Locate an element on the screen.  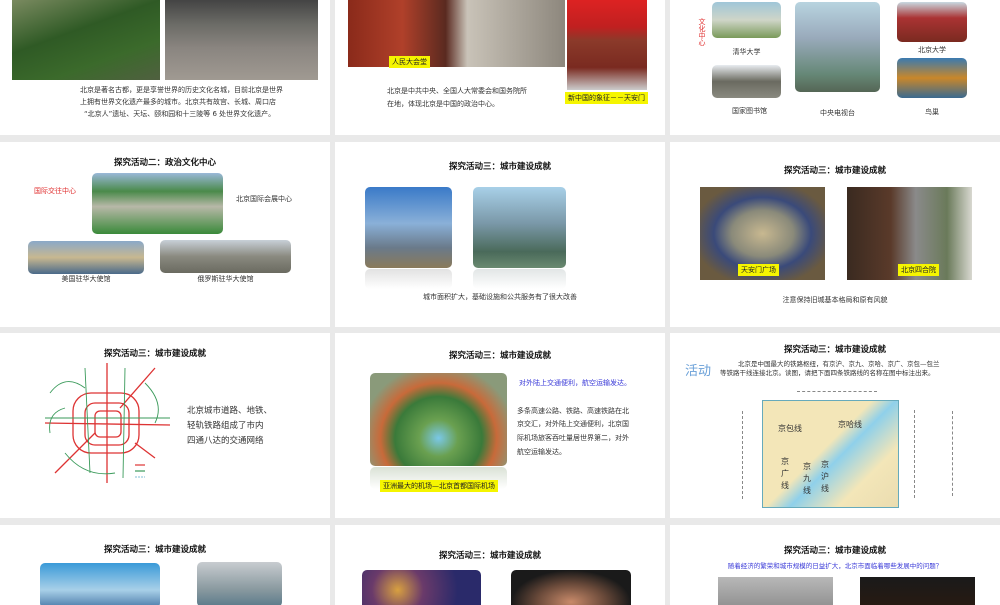
slide-thumbnail-5: 探究活动三：城市建设成就 城市面积扩大，基础设施和公共服务有了很大改善 is located at coordinates (500, 234).